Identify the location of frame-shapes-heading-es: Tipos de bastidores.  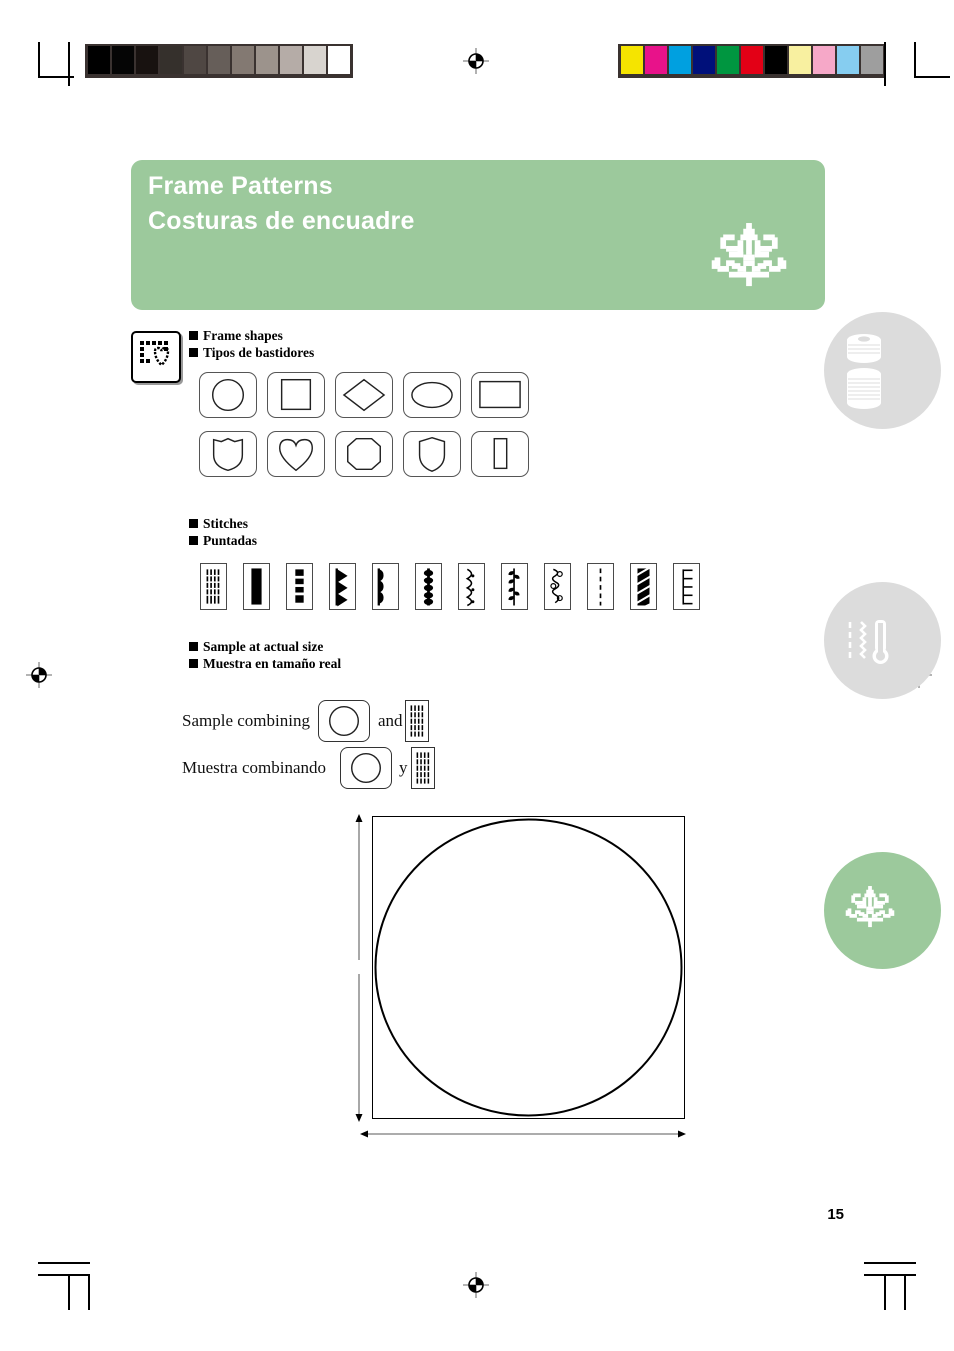
(251, 352).